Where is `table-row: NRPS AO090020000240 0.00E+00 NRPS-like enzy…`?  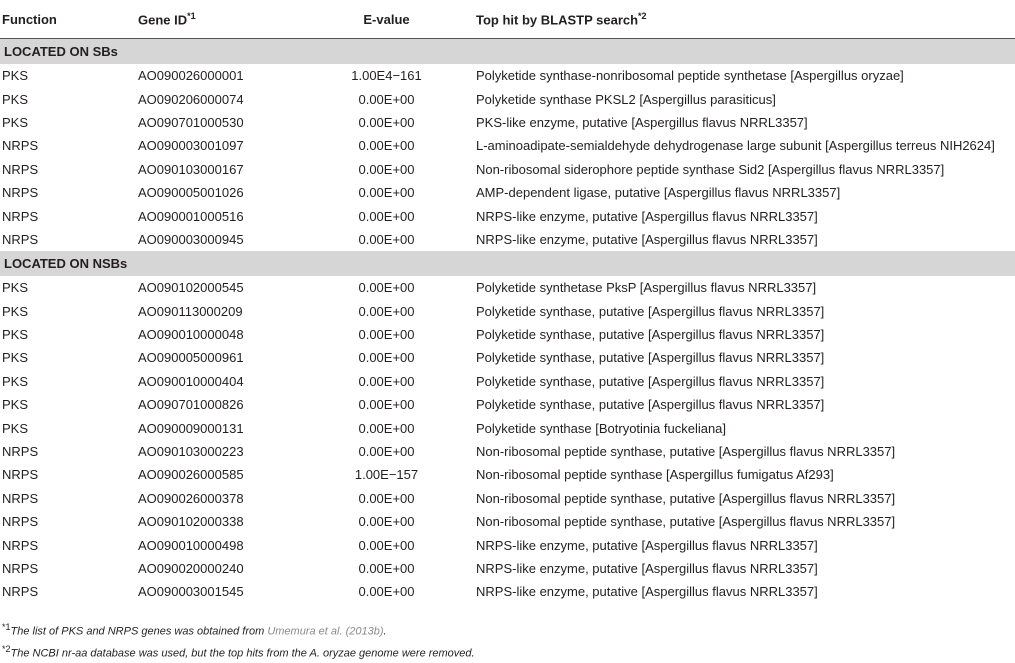 table-row: NRPS AO090020000240 0.00E+00 NRPS-like enzy… is located at coordinates (507, 568).